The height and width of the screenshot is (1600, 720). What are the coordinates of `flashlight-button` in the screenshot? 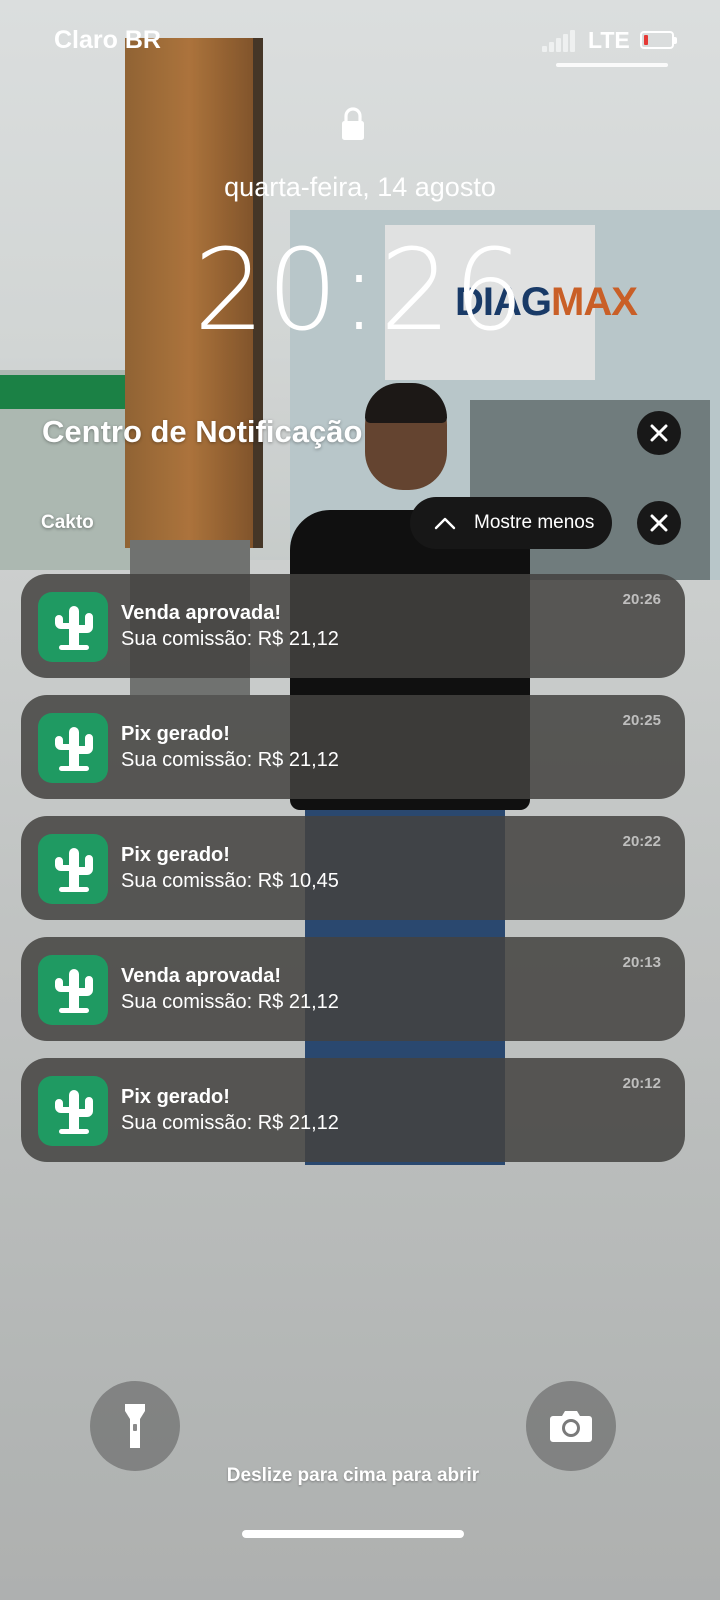 It's located at (135, 1426).